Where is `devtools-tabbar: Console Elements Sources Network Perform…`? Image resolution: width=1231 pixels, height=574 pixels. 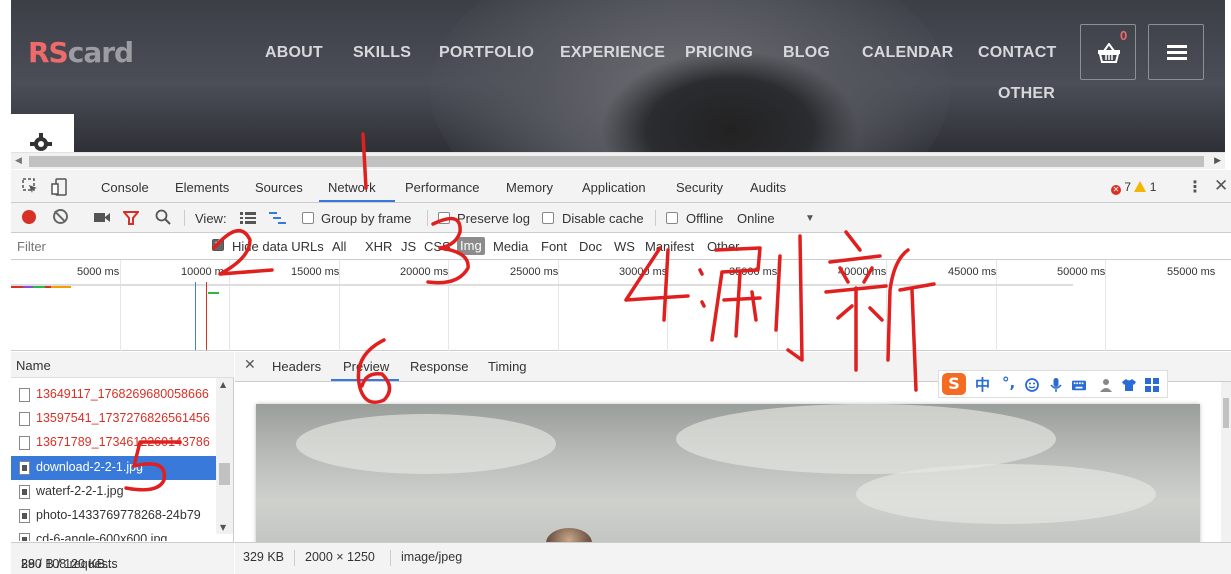
devtools-tabbar: Console Elements Sources Network Perform… is located at coordinates (621, 186).